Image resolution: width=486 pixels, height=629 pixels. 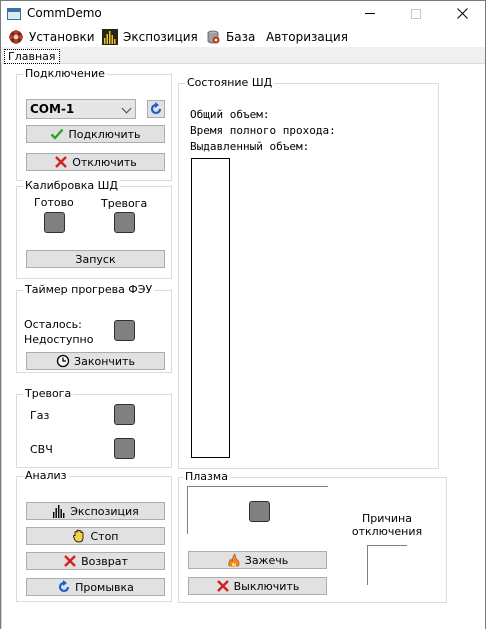 I want to click on plasma-off-button-label: Выключить, so click(x=266, y=586).